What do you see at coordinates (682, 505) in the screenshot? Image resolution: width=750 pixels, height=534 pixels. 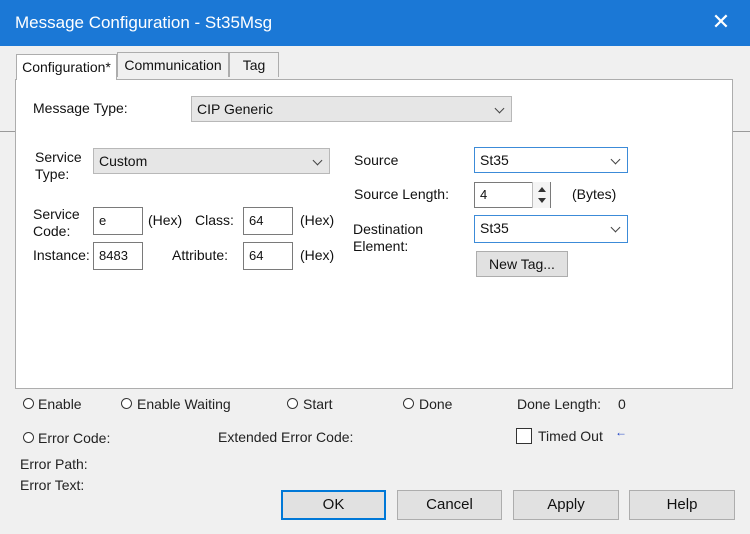 I see `help-button: Help` at bounding box center [682, 505].